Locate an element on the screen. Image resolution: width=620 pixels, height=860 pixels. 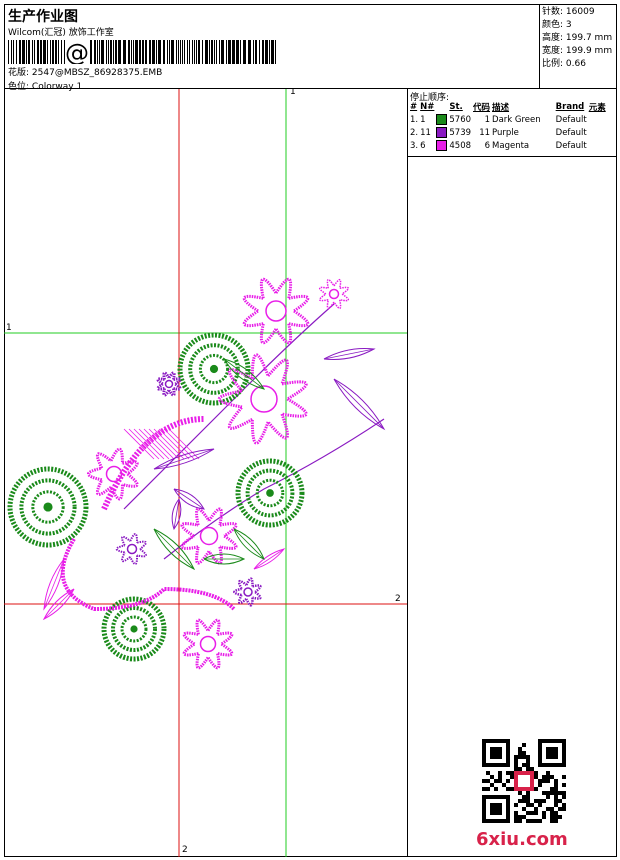
guide-label-bottom: 2 is located at coordinates (185, 850).